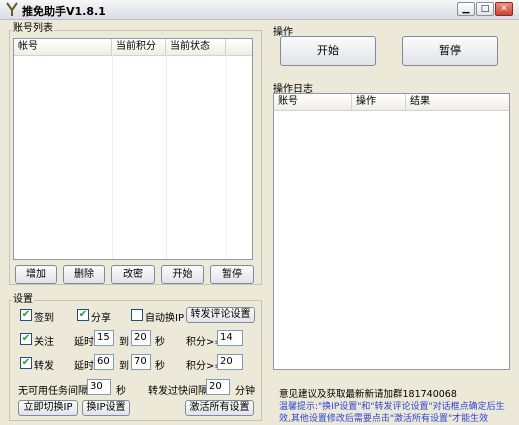 This screenshot has height=425, width=519. What do you see at coordinates (104, 338) in the screenshot?
I see `follow-delay-from-input: 15` at bounding box center [104, 338].